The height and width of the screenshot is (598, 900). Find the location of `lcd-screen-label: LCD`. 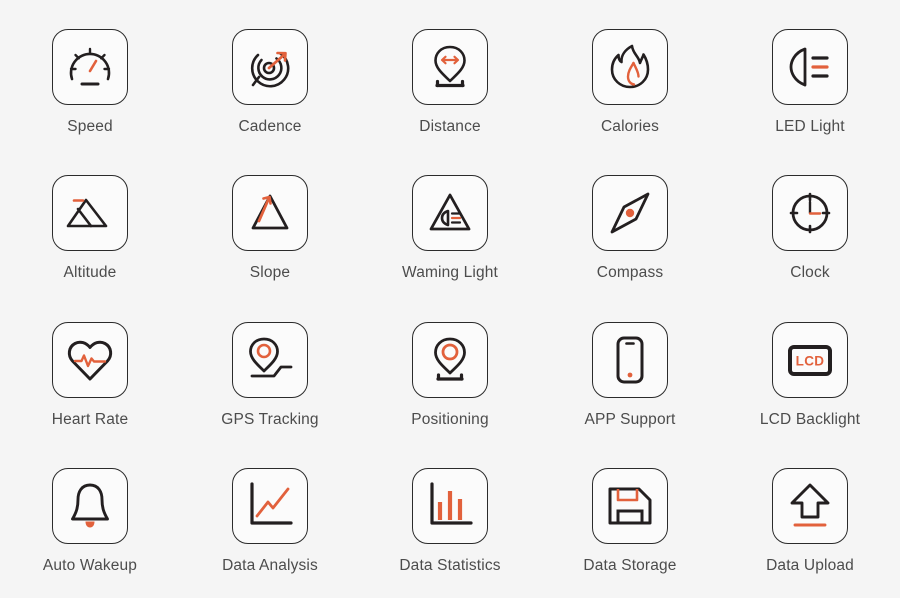

lcd-screen-label: LCD is located at coordinates (810, 360).